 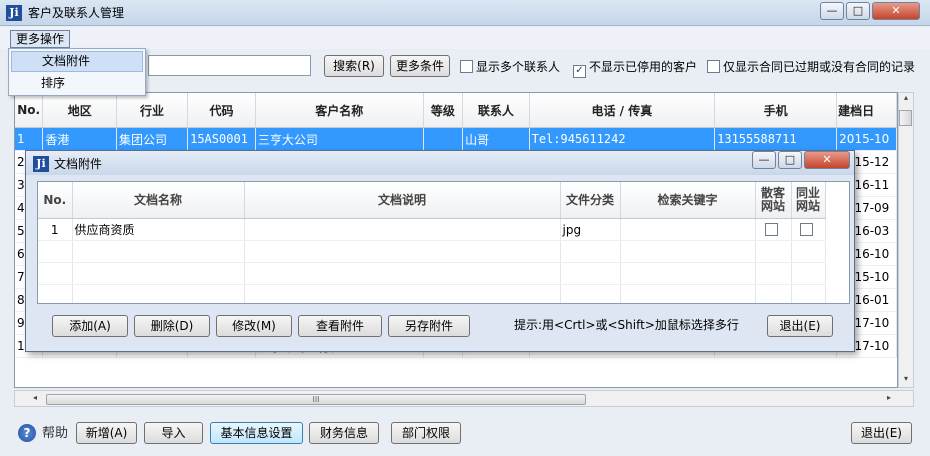 I want to click on column-header: 客户名称, so click(x=339, y=110).